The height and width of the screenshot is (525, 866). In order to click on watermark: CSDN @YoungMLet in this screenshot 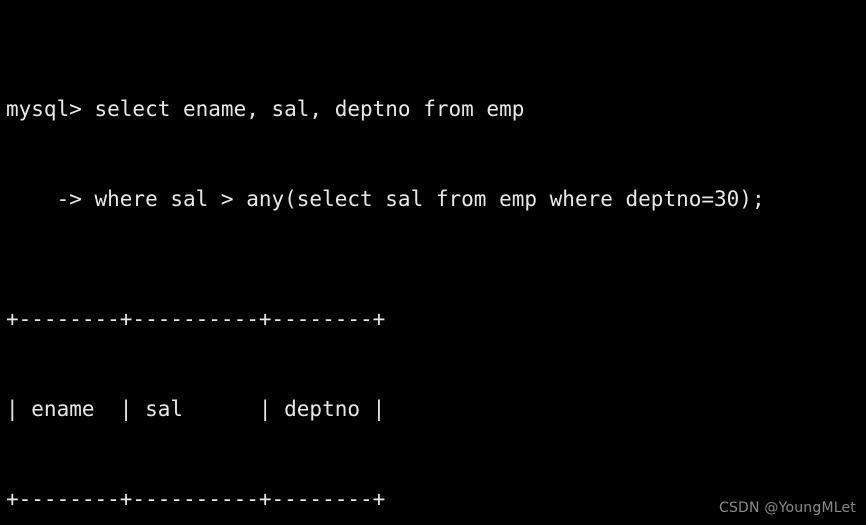, I will do `click(787, 508)`.